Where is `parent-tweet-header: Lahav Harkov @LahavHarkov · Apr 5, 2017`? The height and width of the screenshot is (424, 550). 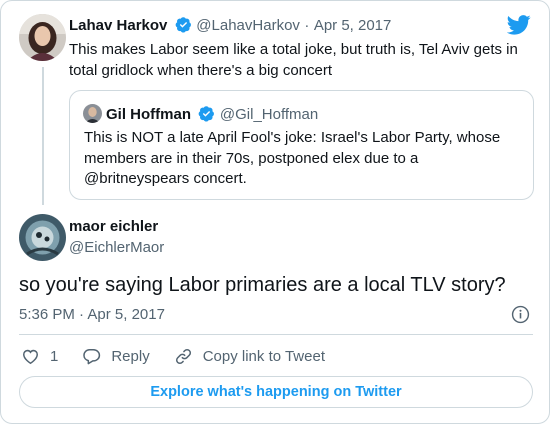
parent-tweet-header: Lahav Harkov @LahavHarkov · Apr 5, 2017 is located at coordinates (230, 25).